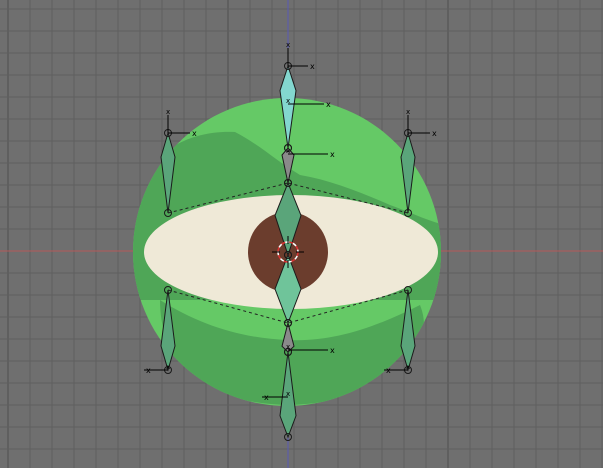 The height and width of the screenshot is (468, 603). Describe the element at coordinates (421, 123) in the screenshot. I see `gizmo-upper-right: xx` at that location.